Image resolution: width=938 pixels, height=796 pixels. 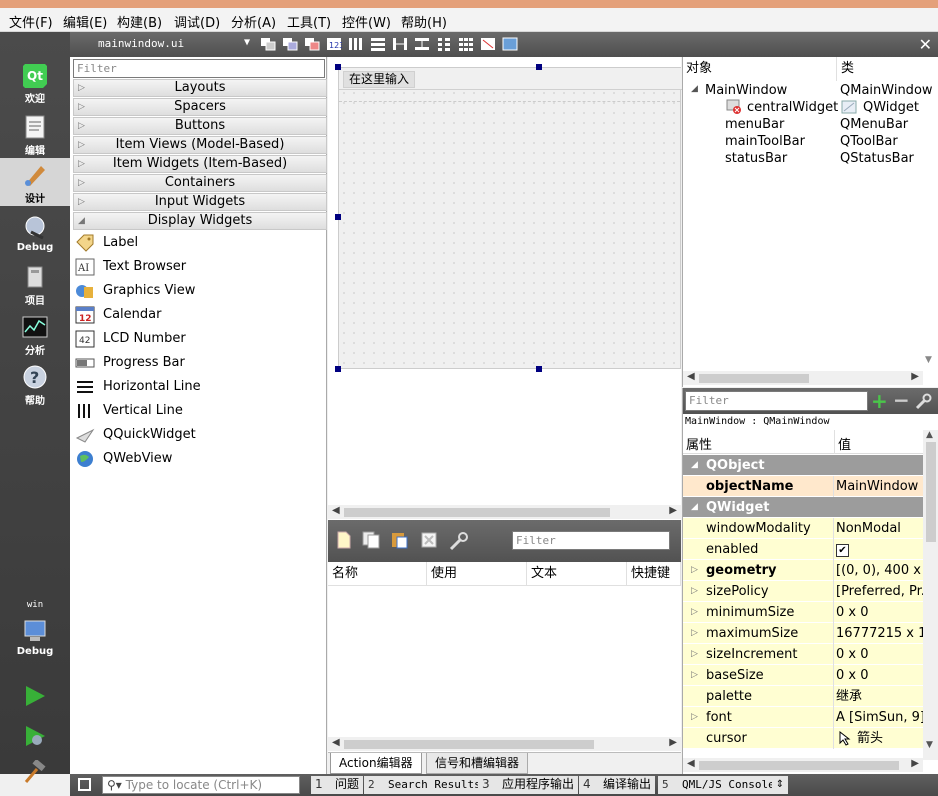 I want to click on layout-splitter-v-icon, so click(x=422, y=44).